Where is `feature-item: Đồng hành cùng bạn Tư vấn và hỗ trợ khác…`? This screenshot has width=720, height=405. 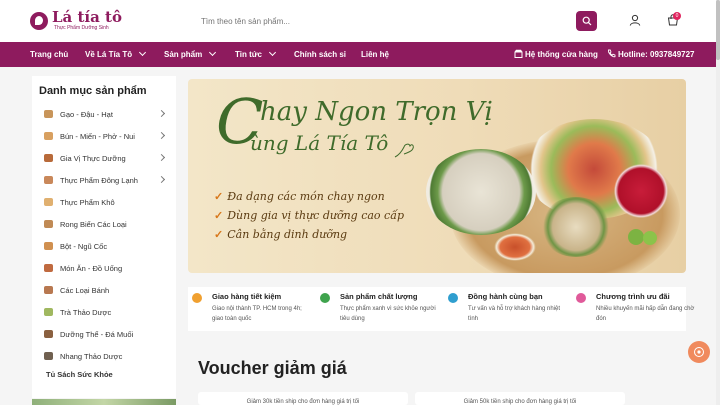
feature-item: Đồng hành cùng bạn Tư vấn và hỗ trợ khác… is located at coordinates (510, 309).